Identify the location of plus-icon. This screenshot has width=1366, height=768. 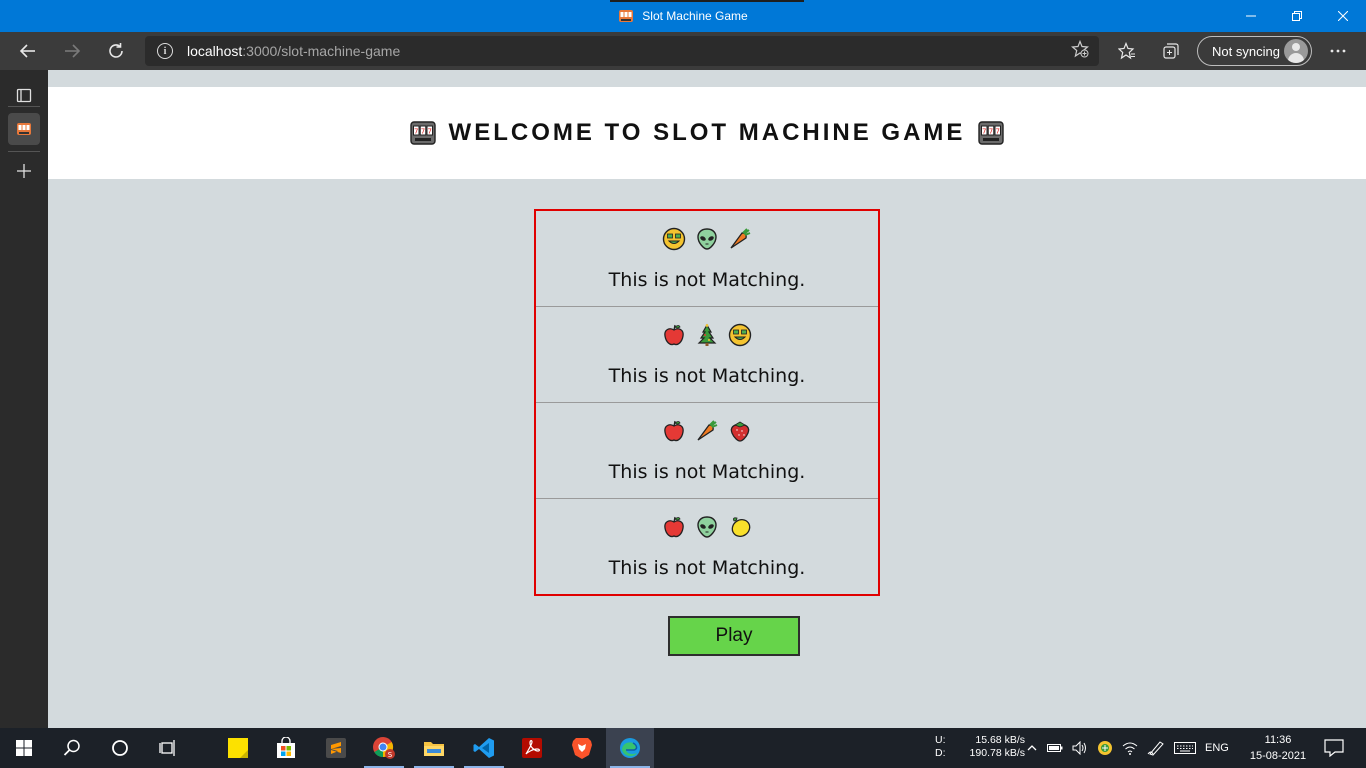
(24, 171).